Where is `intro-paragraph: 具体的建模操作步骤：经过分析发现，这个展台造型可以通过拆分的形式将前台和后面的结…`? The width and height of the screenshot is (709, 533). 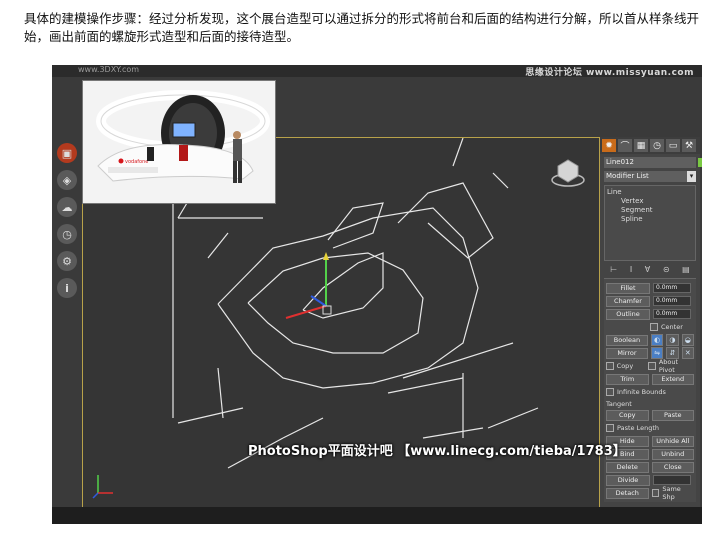
intro-paragraph: 具体的建模操作步骤：经过分析发现，这个展台造型可以通过拆分的形式将前台和后面的结… is located at coordinates (362, 27).